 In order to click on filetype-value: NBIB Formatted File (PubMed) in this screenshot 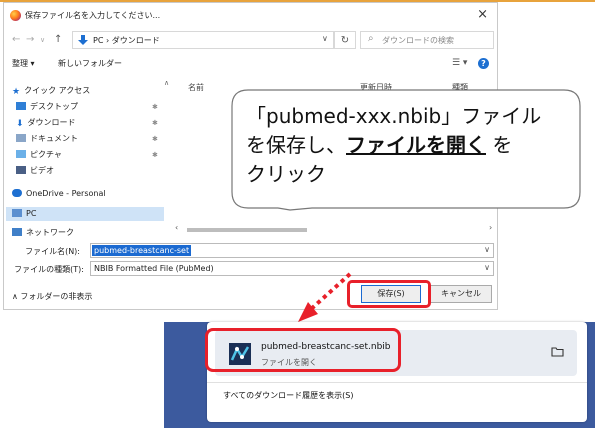, I will do `click(154, 268)`.